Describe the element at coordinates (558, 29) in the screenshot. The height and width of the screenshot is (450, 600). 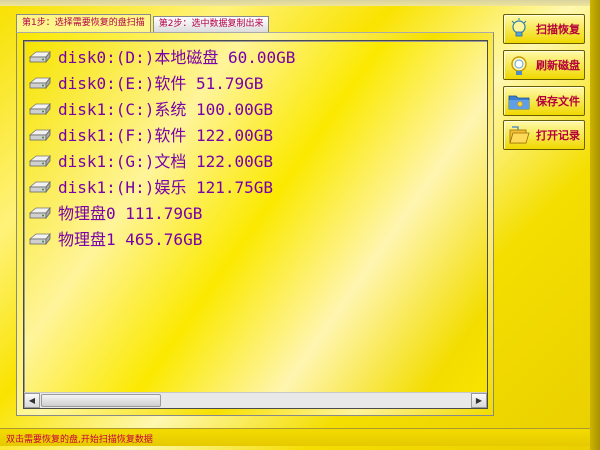
I see `scan-recover-label: 扫描恢复` at that location.